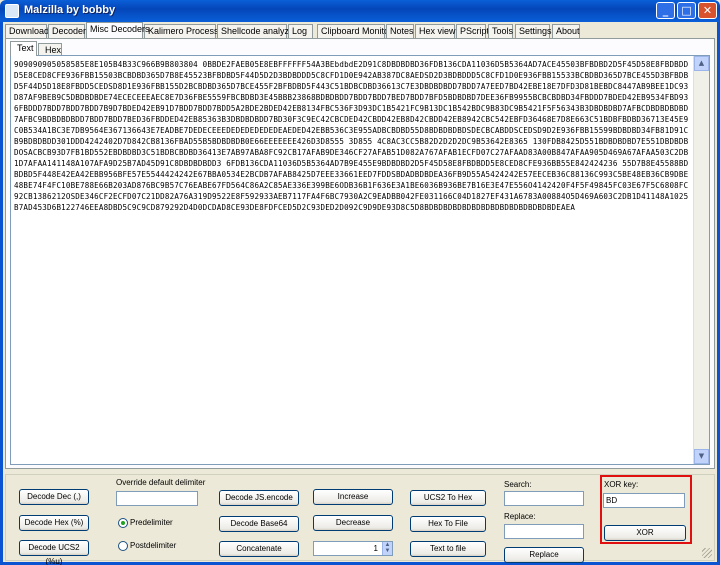 Image resolution: width=720 pixels, height=565 pixels. Describe the element at coordinates (645, 533) in the screenshot. I see `xor-button: XOR` at that location.